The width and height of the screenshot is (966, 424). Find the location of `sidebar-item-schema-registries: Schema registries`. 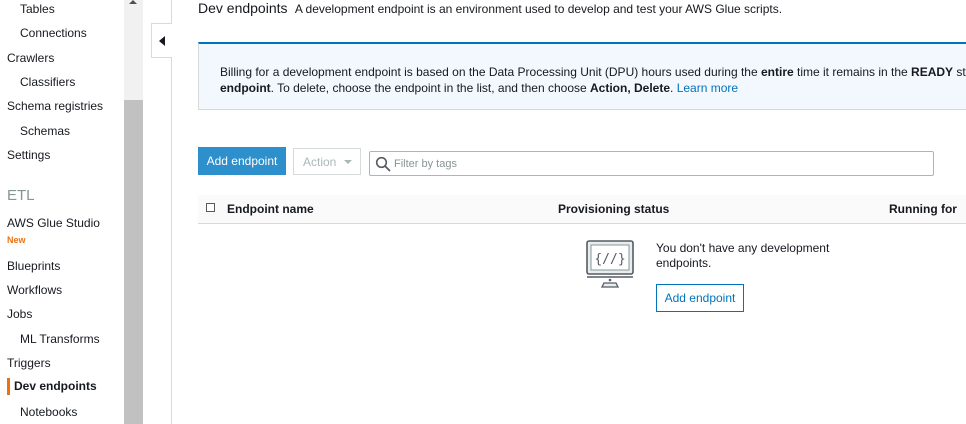

sidebar-item-schema-registries: Schema registries is located at coordinates (55, 106).